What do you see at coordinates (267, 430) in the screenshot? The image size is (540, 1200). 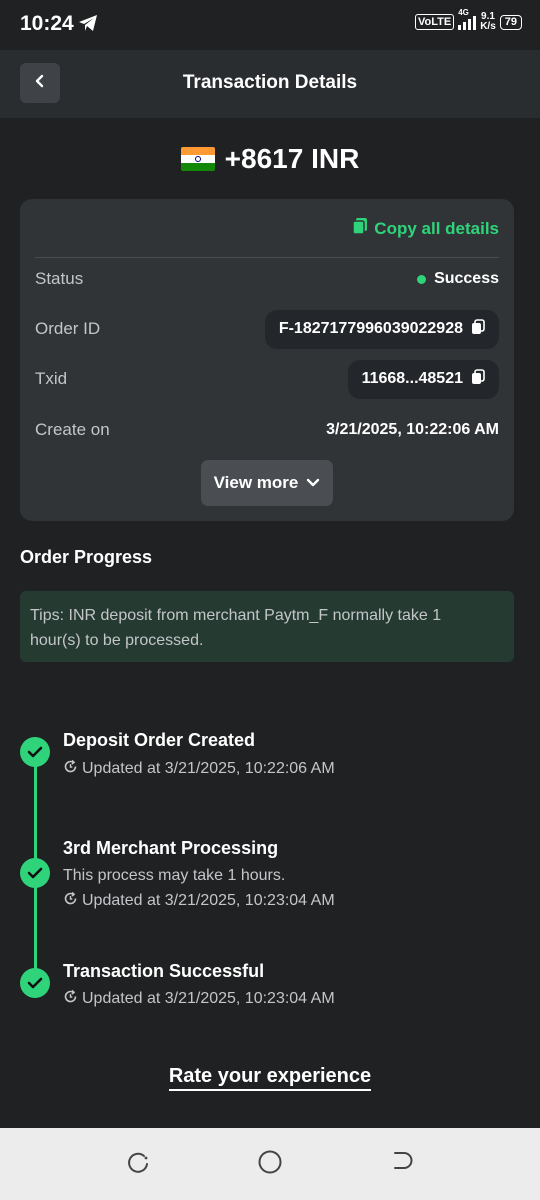 I see `detail-row-created: Create on 3/21/2025, 10:22:06 AM` at bounding box center [267, 430].